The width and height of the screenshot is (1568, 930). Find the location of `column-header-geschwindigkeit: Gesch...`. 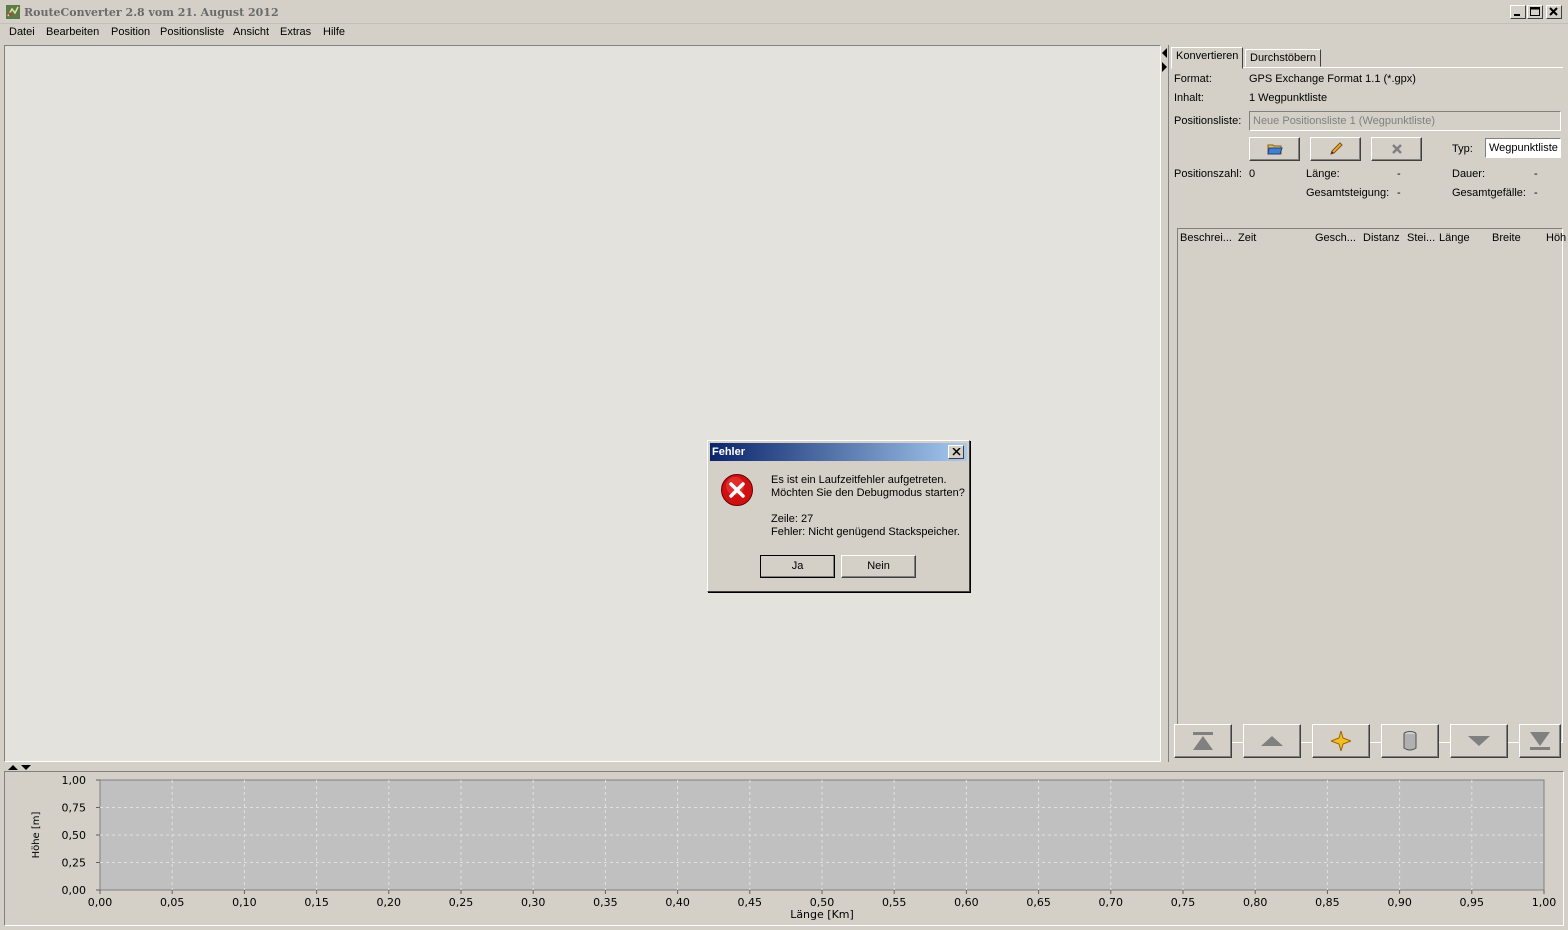

column-header-geschwindigkeit: Gesch... is located at coordinates (1335, 238).